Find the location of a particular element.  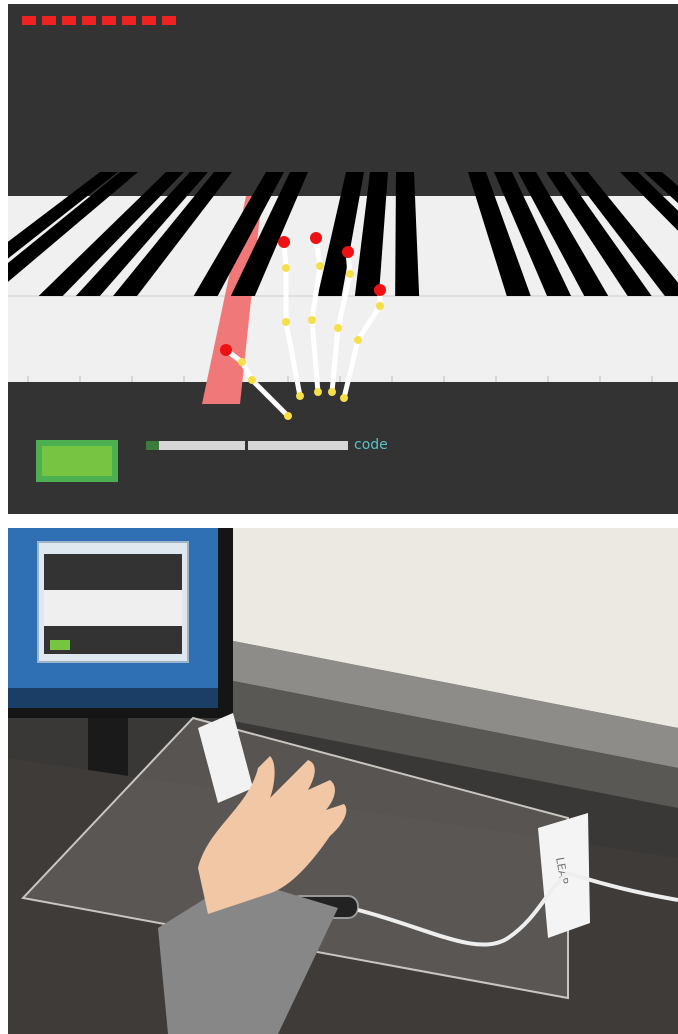

start-button-face is located at coordinates (77, 461).